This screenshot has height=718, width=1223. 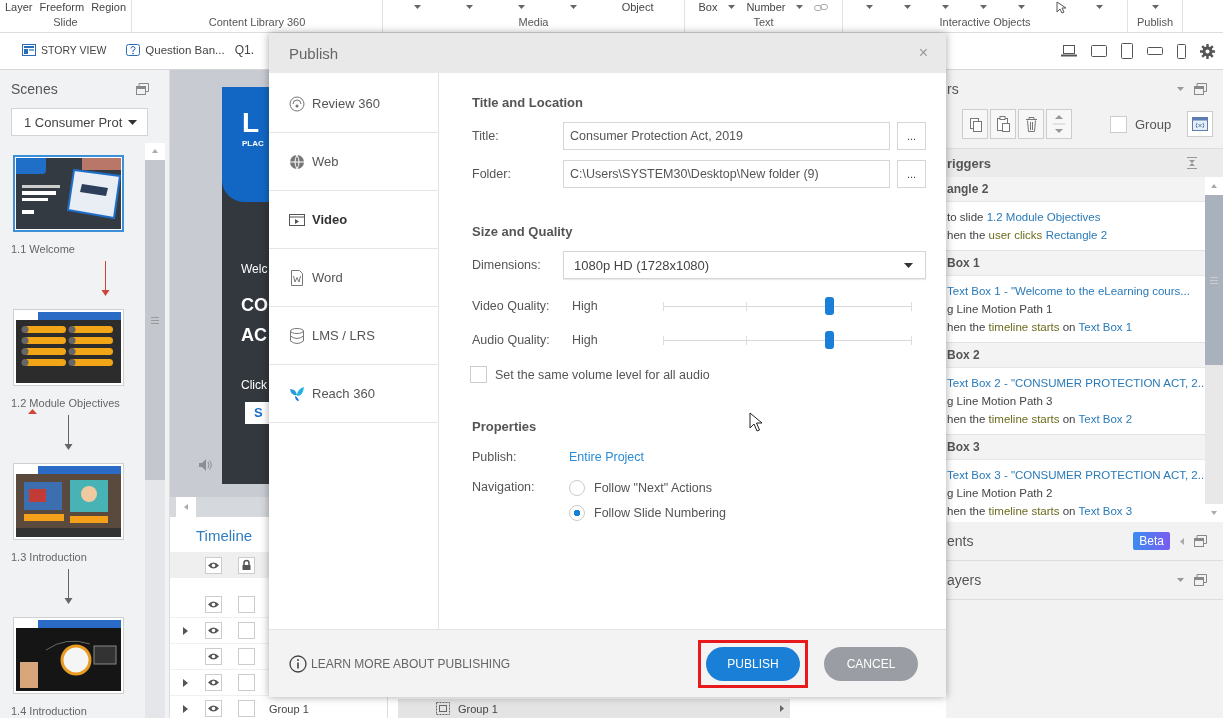 I want to click on publish-target-tab: Video, so click(x=353, y=220).